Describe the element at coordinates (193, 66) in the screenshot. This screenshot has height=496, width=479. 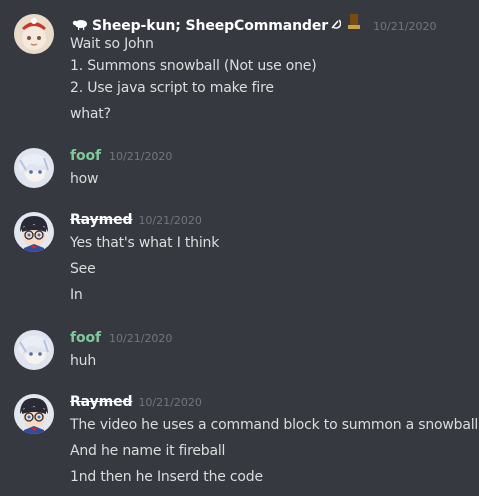
I see `message-line: 1. Summons snowball (Not use one)` at that location.